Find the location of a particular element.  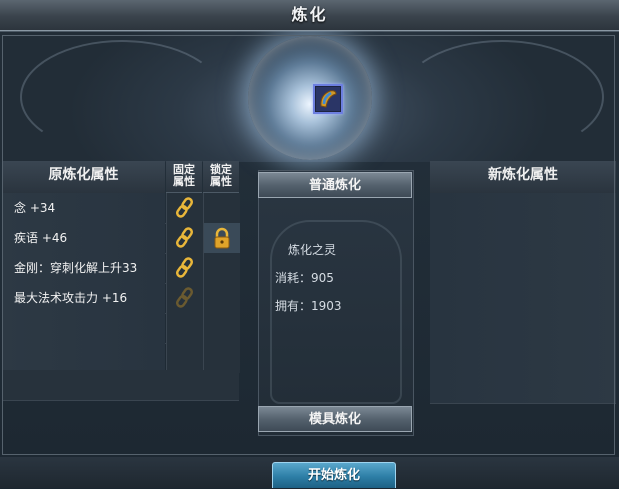

refine-orb is located at coordinates (310, 98).